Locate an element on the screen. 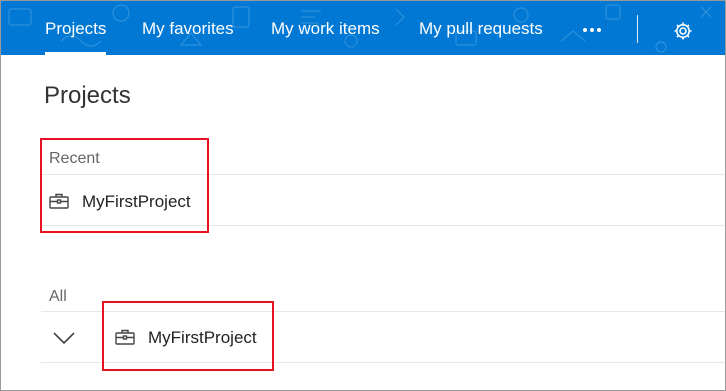 This screenshot has width=726, height=391. tab-projects: Projects is located at coordinates (76, 36).